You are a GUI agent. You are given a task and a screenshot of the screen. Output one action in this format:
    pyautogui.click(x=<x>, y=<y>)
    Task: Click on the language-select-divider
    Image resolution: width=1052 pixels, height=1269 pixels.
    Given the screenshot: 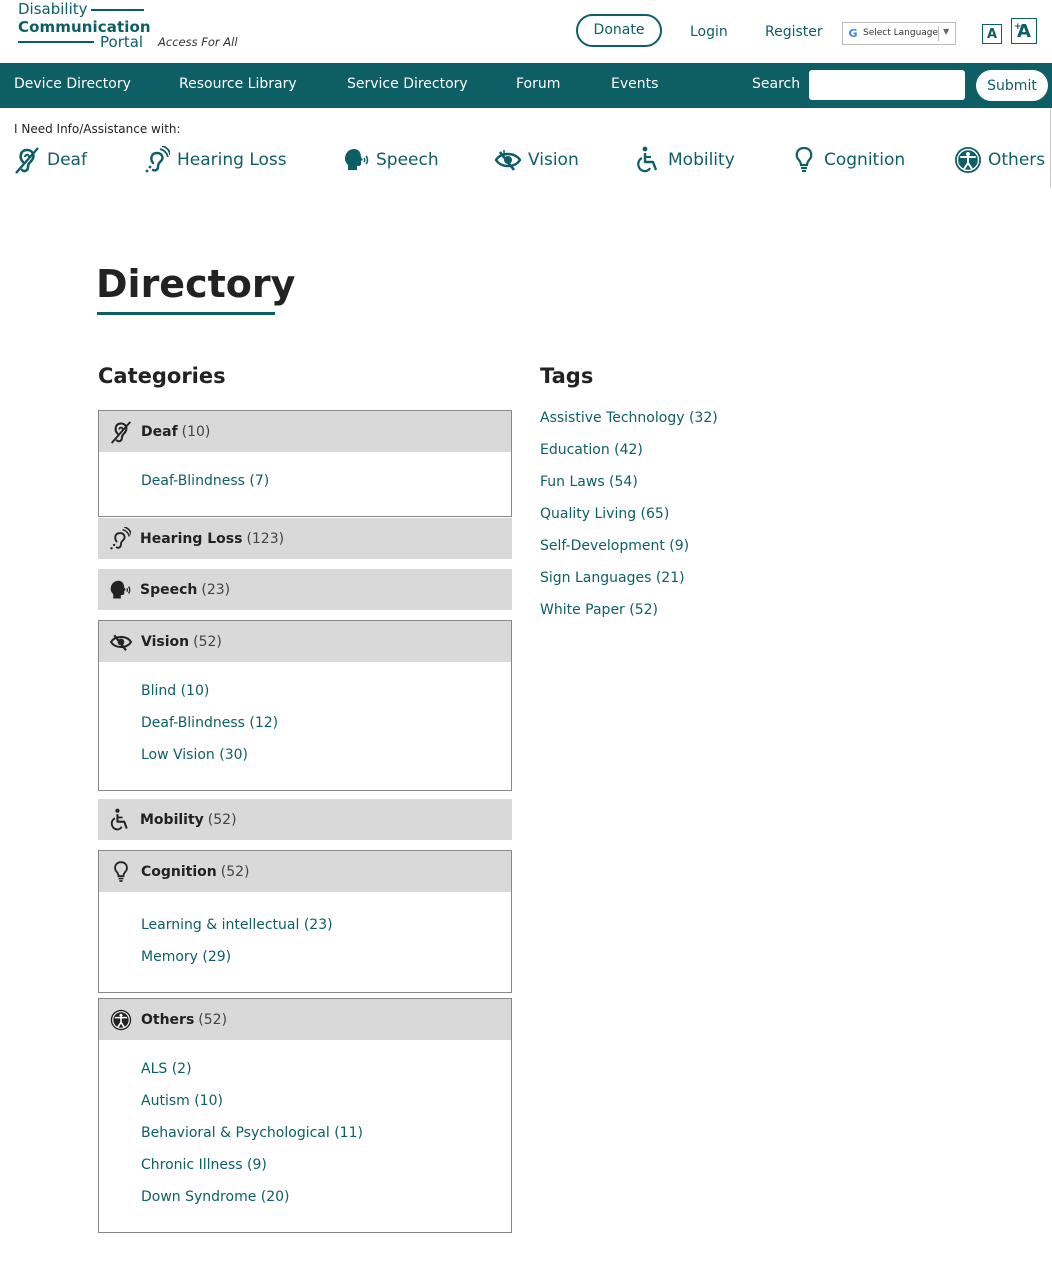 What is the action you would take?
    pyautogui.click(x=938, y=33)
    